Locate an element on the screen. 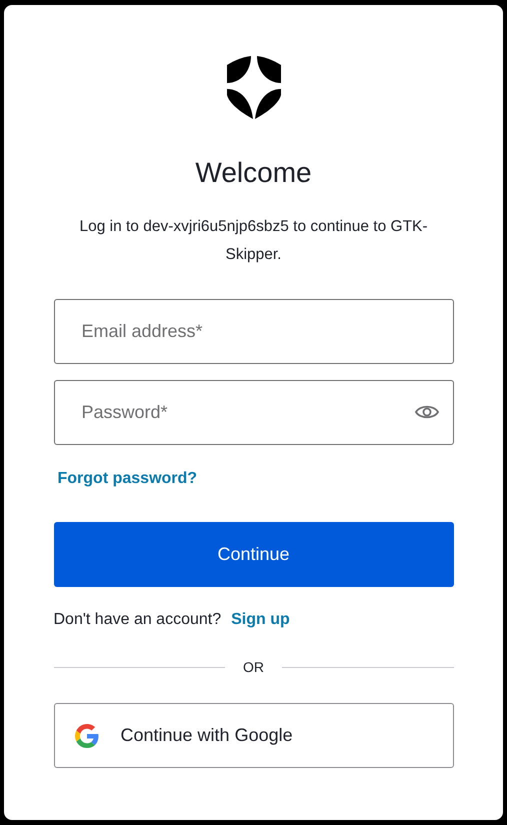  forgot-password-link: Forgot password? is located at coordinates (128, 478).